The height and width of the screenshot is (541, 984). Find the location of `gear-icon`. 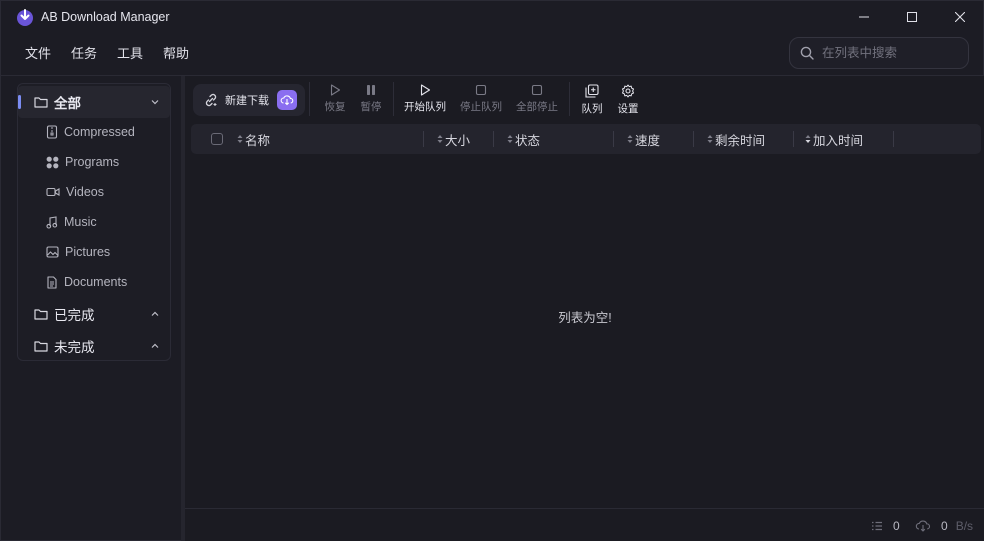

gear-icon is located at coordinates (628, 91).